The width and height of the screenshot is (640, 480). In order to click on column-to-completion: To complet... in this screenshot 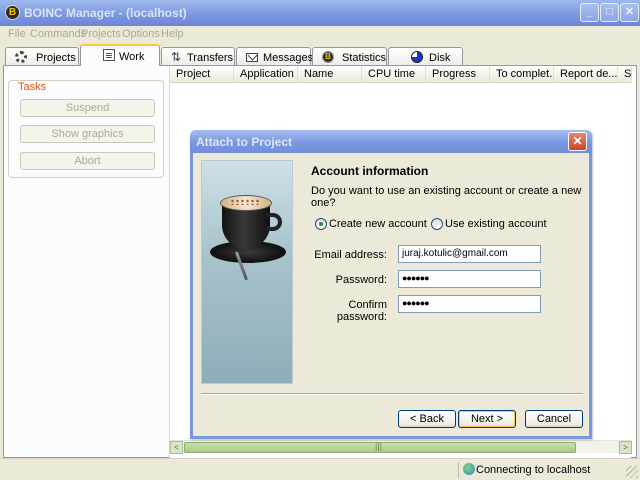, I will do `click(522, 74)`.